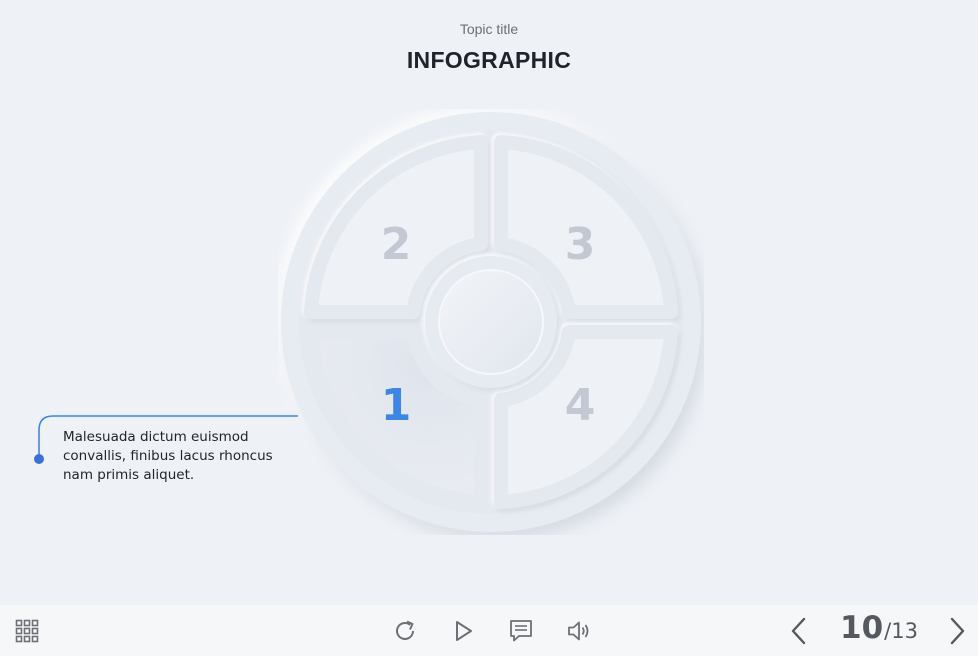 The image size is (978, 656). I want to click on chevron-left-icon, so click(798, 630).